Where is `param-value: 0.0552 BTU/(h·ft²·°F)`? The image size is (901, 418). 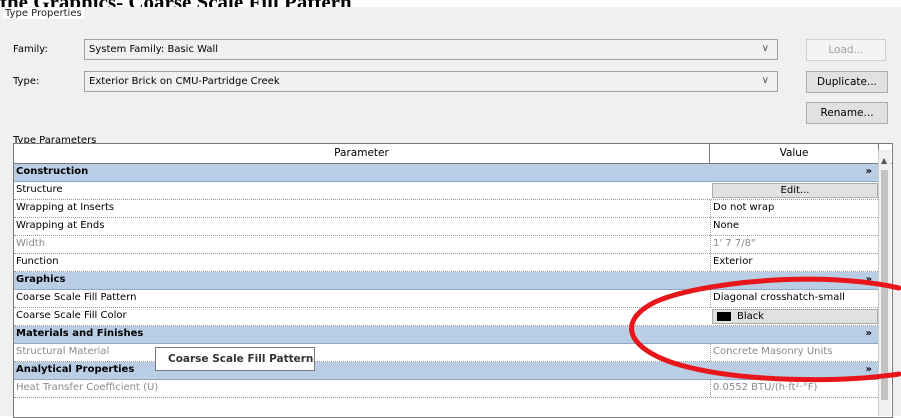
param-value: 0.0552 BTU/(h·ft²·°F) is located at coordinates (794, 388).